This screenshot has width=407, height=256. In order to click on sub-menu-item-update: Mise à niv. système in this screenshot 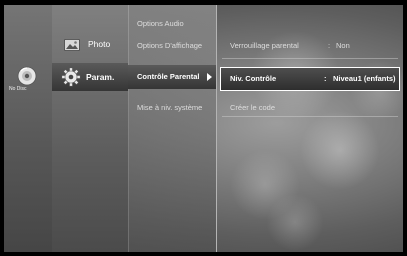, I will do `click(169, 107)`.